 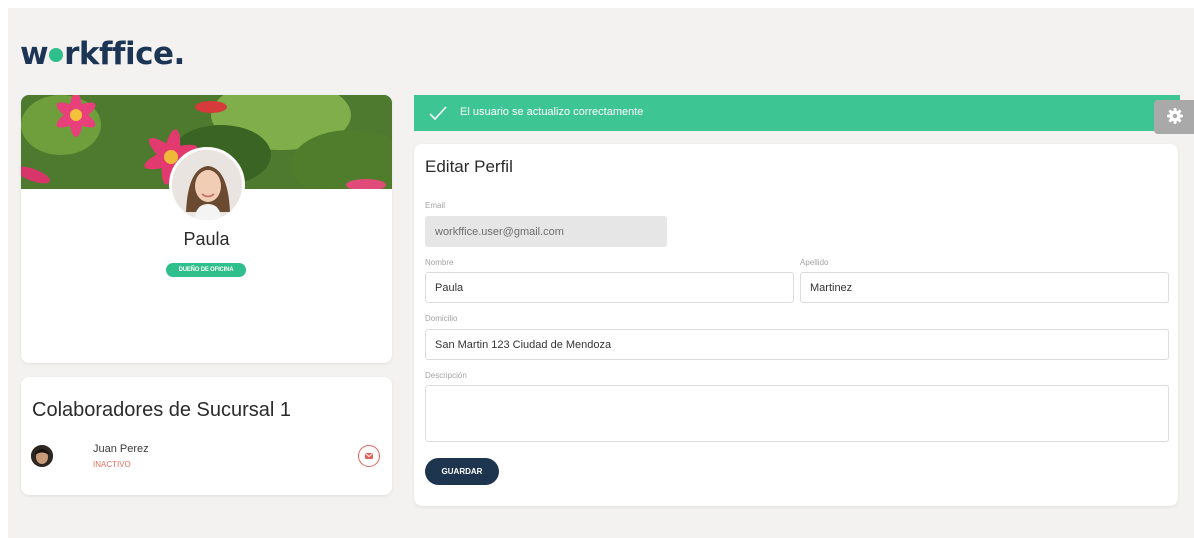 I want to click on apellido-label: Apellido, so click(x=814, y=262).